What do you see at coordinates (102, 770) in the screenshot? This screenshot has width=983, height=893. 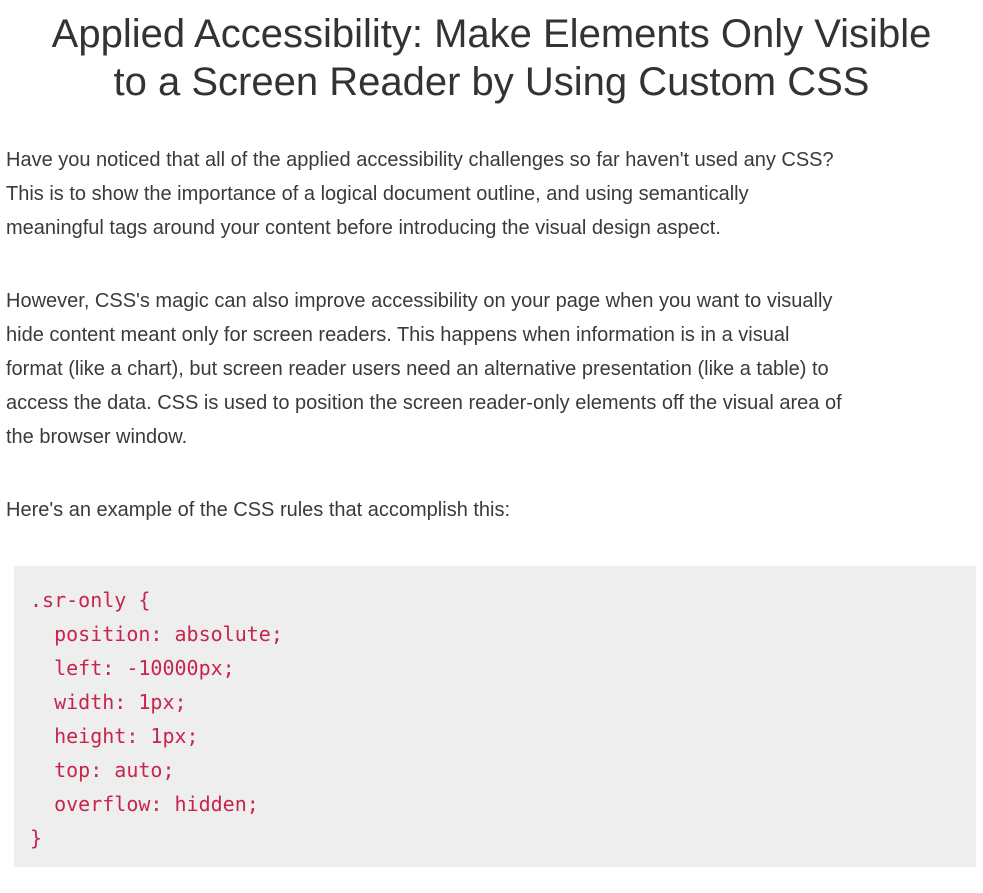 I see `code-line: top: auto;` at bounding box center [102, 770].